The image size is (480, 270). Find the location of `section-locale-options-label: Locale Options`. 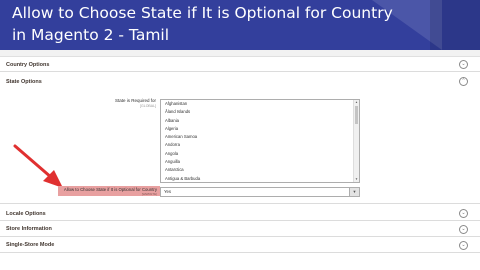

section-locale-options-label: Locale Options is located at coordinates (26, 214).